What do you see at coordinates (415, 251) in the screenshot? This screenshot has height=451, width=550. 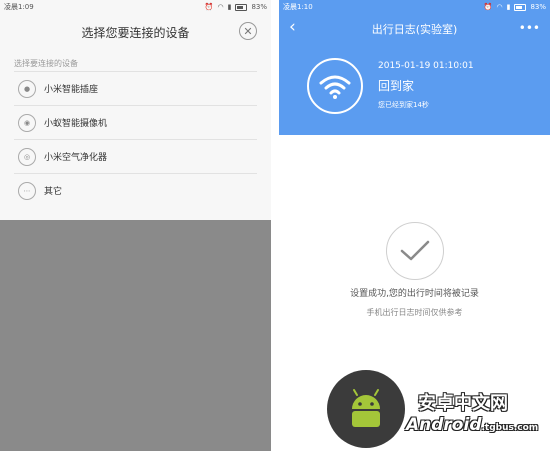 I see `checkmark-icon` at bounding box center [415, 251].